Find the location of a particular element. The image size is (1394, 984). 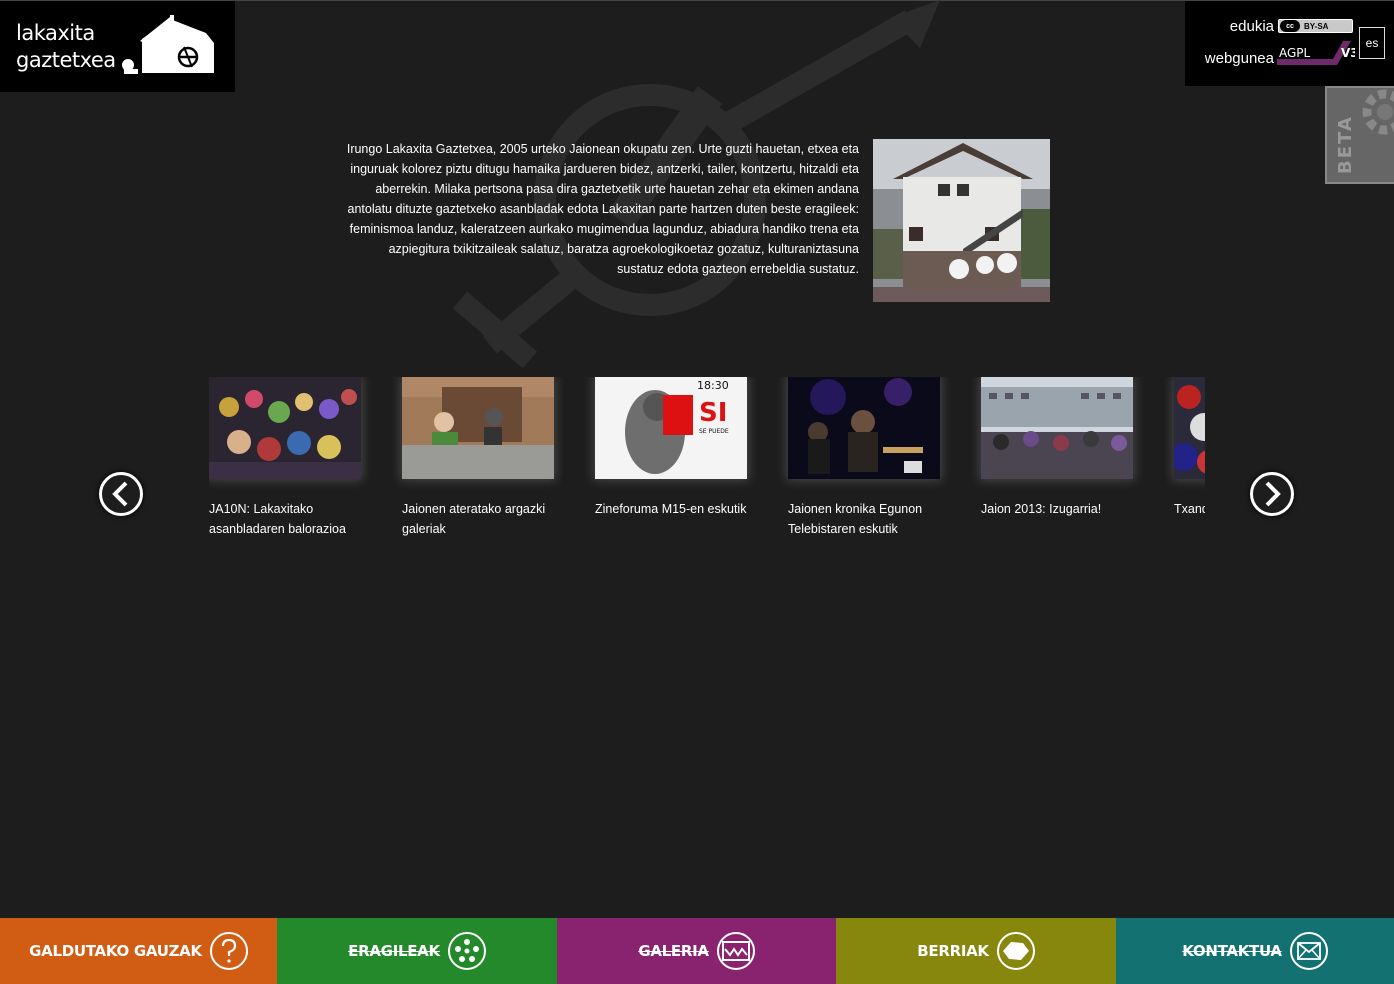

chevron-right-icon is located at coordinates (1273, 494).